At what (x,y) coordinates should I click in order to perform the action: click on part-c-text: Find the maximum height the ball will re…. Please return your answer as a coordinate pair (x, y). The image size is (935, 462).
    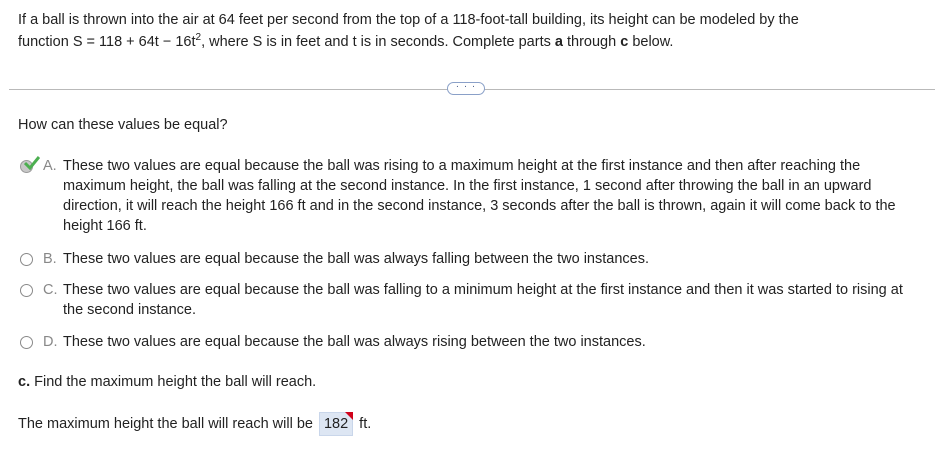
    Looking at the image, I should click on (173, 382).